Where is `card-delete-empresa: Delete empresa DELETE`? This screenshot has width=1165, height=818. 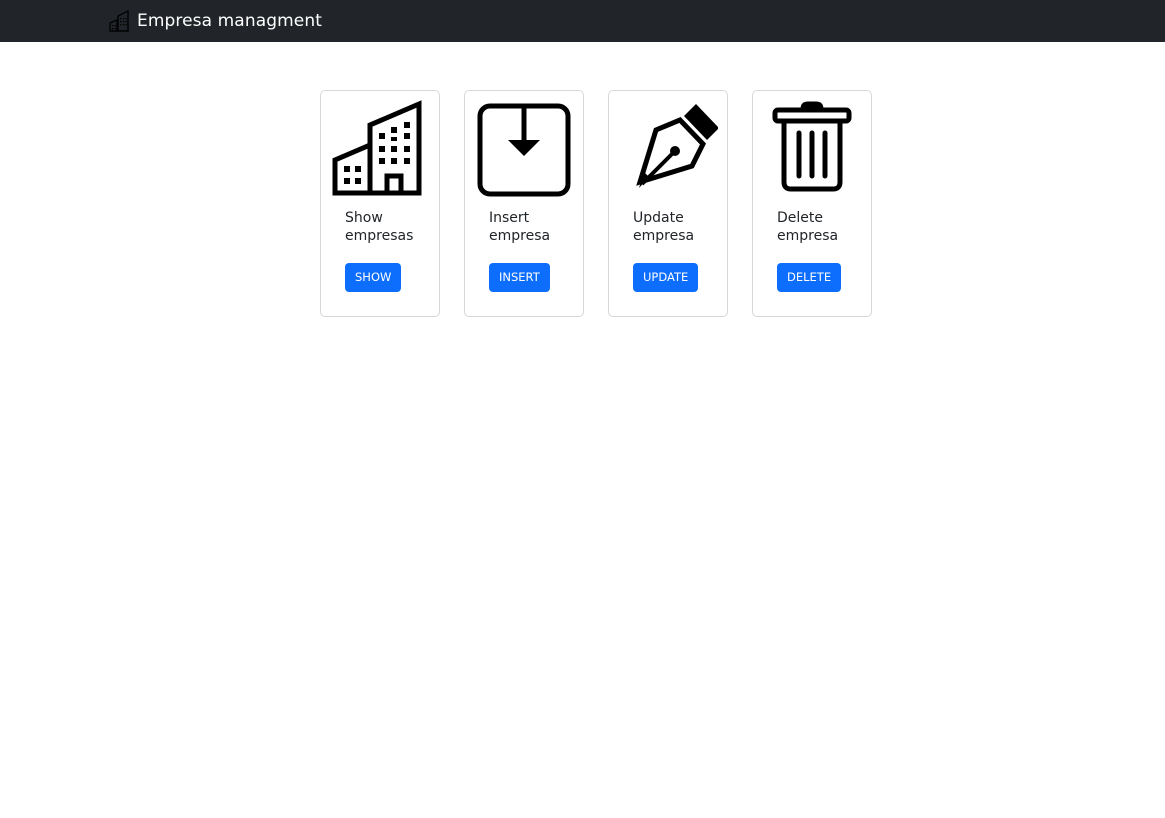
card-delete-empresa: Delete empresa DELETE is located at coordinates (812, 203).